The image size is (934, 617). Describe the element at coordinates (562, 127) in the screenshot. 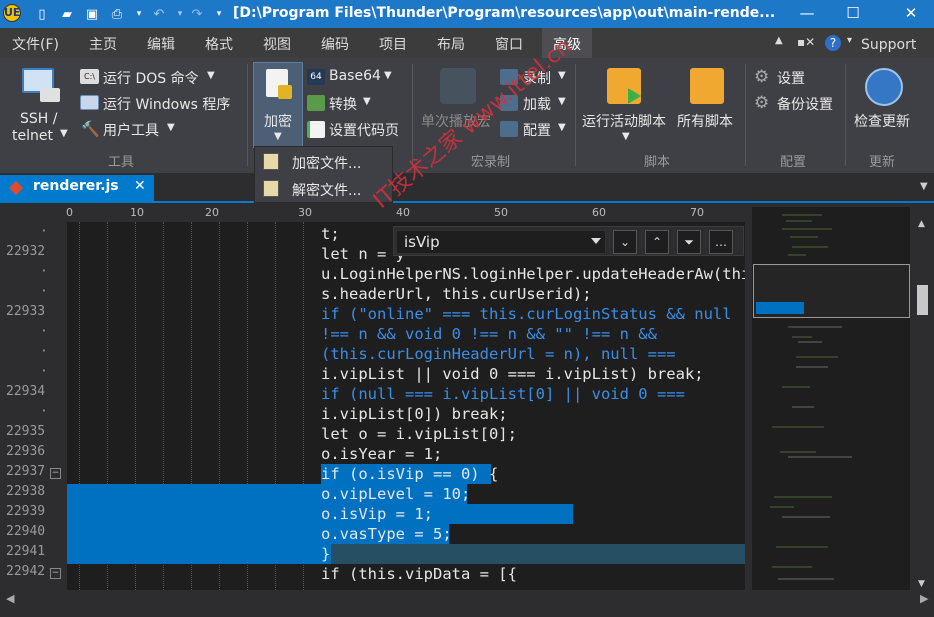

I see `config-dropdown-icon: ▼` at that location.